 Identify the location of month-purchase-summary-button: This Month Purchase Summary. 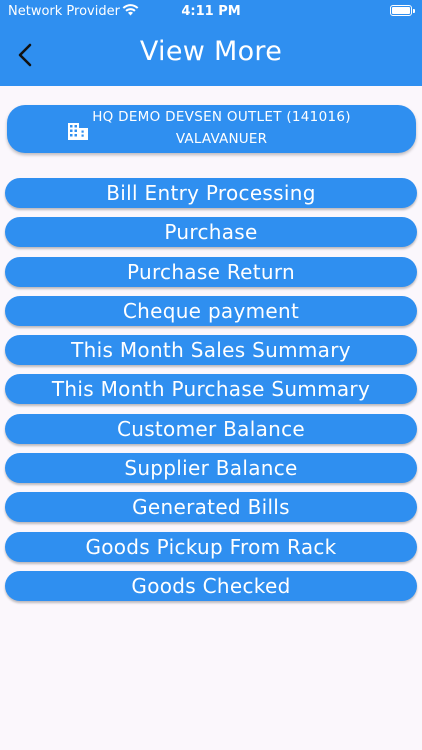
(211, 389).